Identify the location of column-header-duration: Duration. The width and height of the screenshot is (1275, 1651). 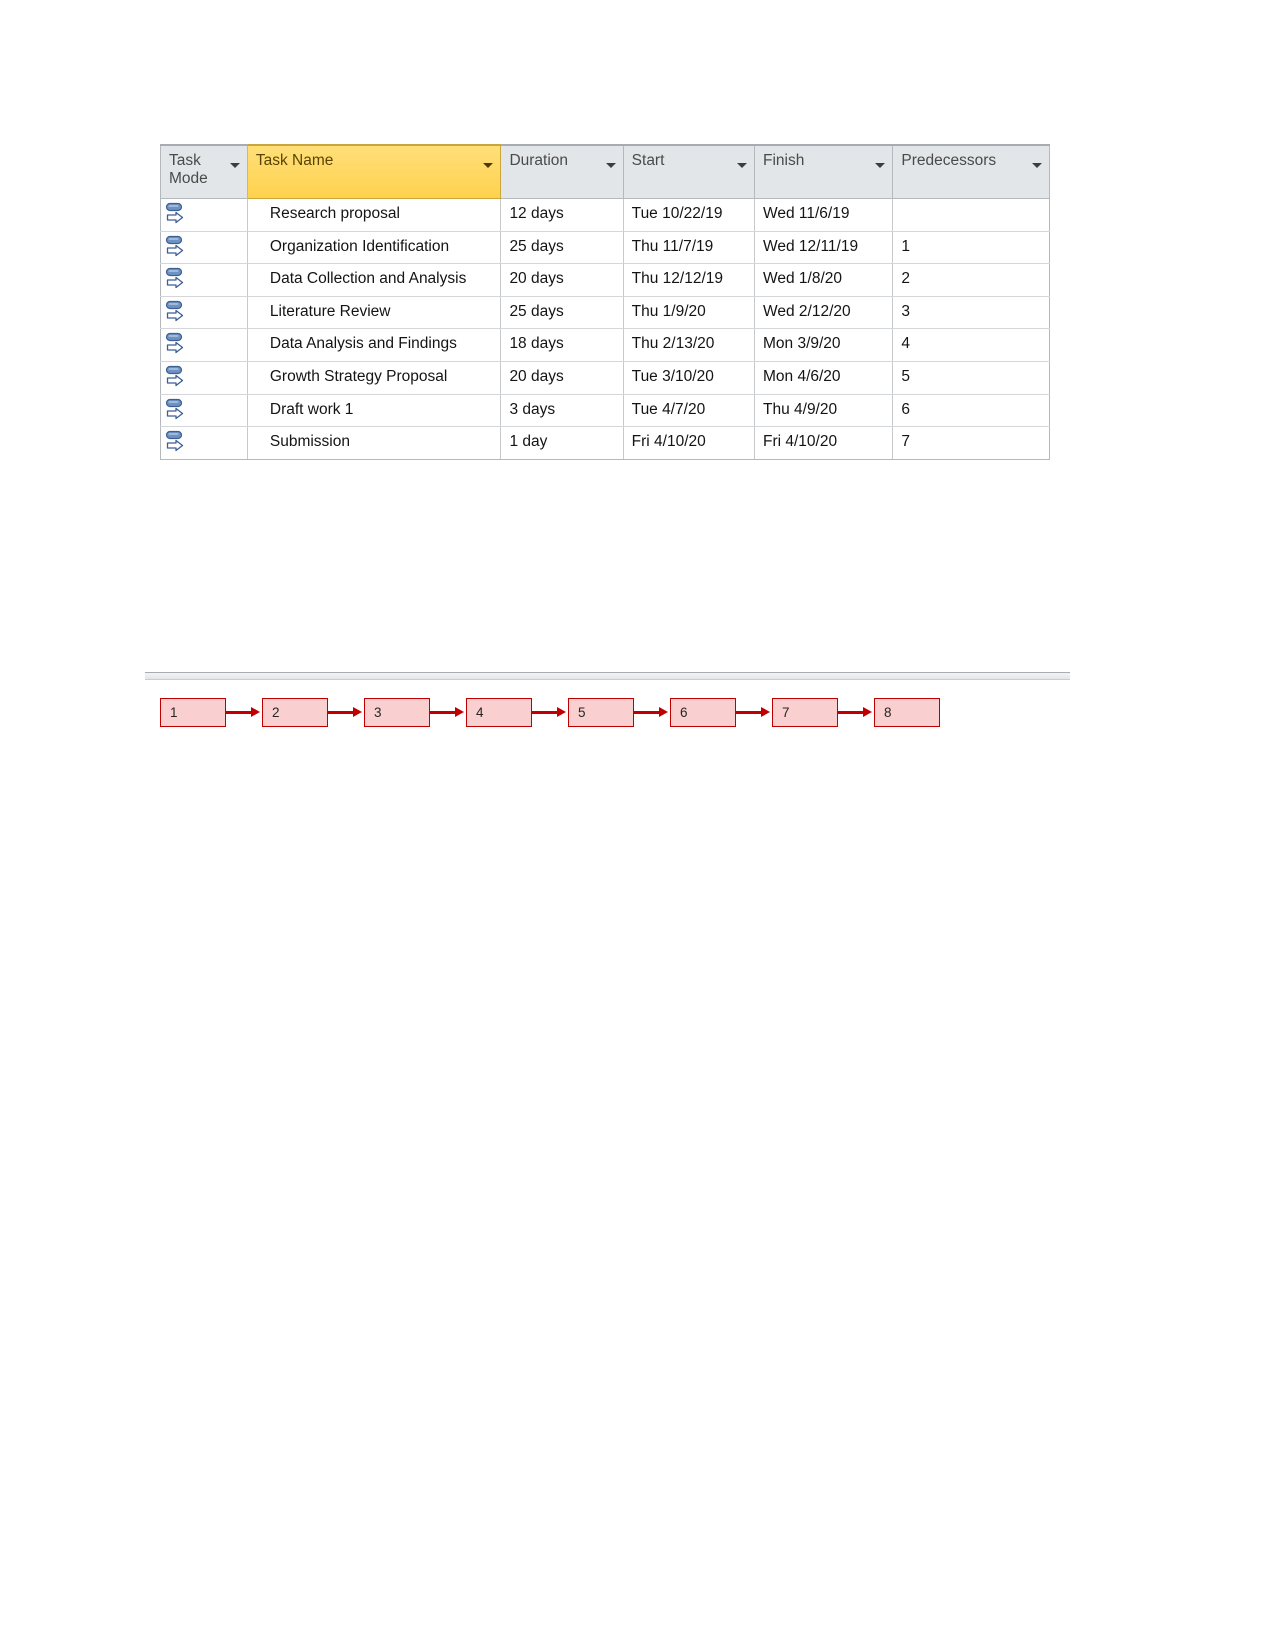
(562, 171).